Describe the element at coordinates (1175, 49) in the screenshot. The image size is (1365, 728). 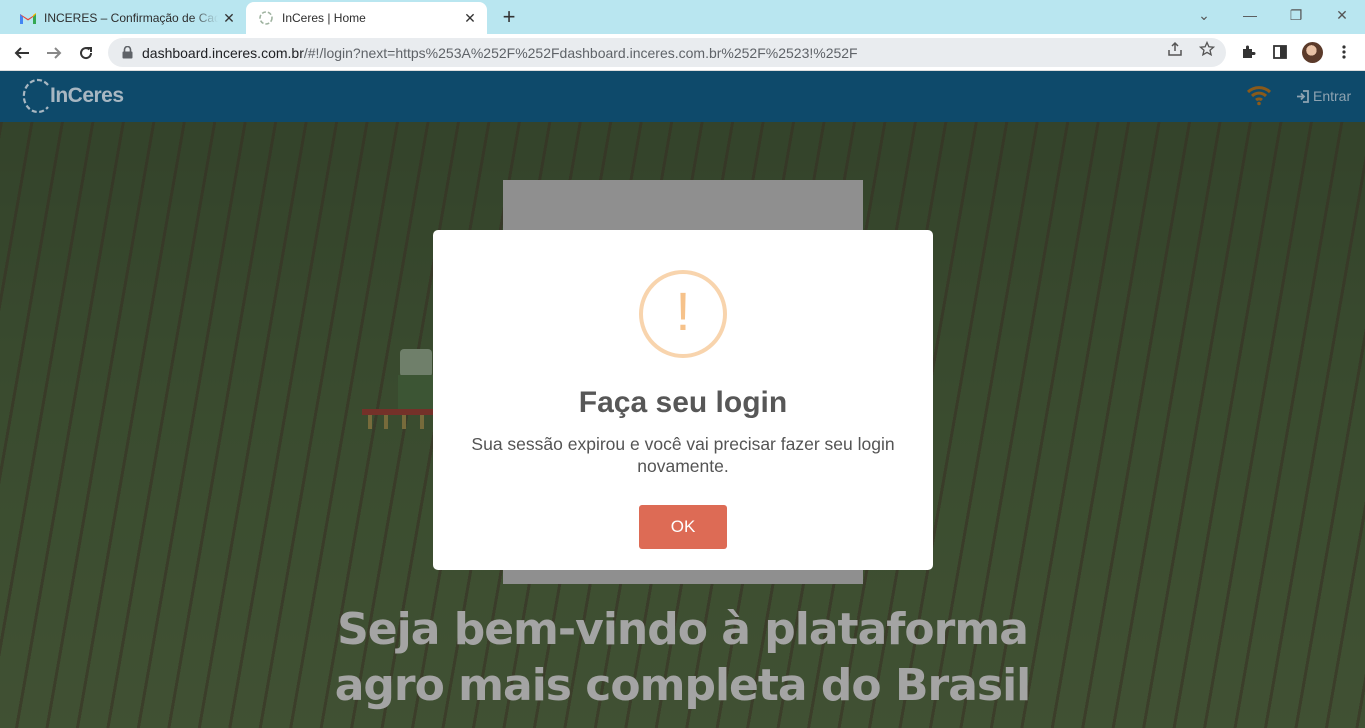
I see `share-icon` at that location.